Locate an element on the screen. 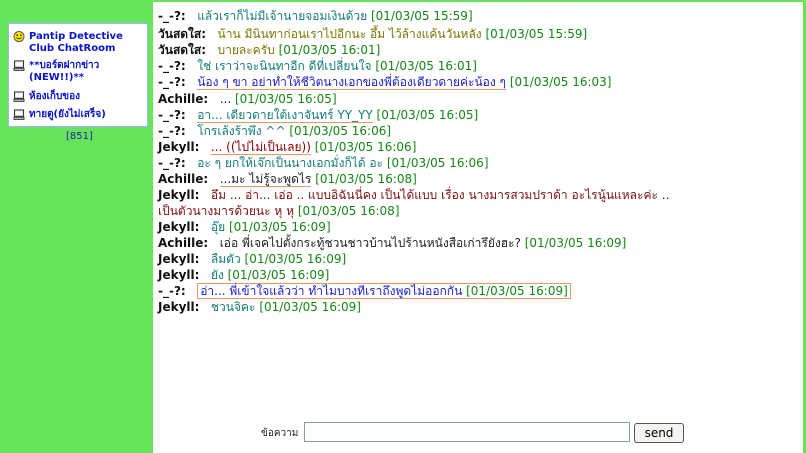  chat-message: Jekyll: ยัง [01/03/05 16:09] is located at coordinates (243, 275).